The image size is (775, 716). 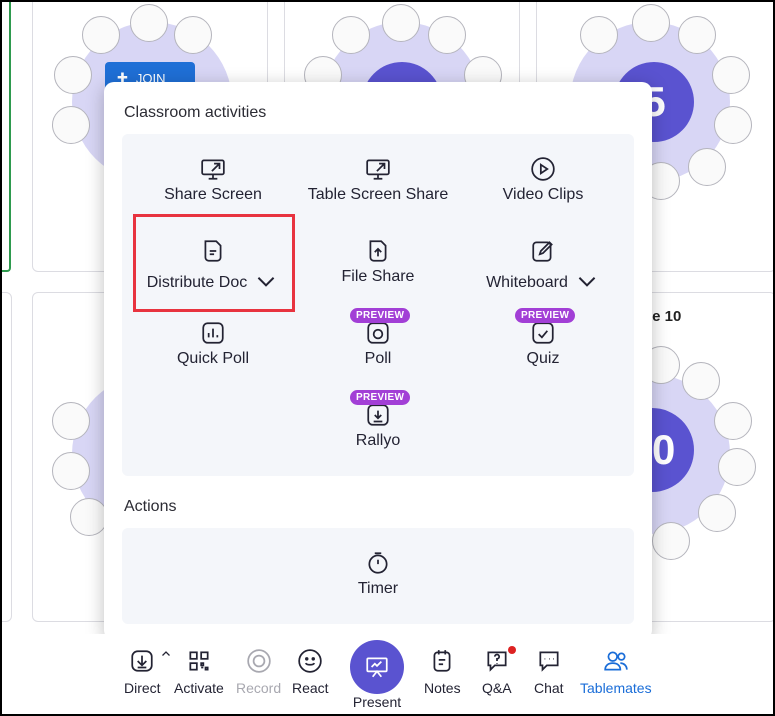 I want to click on question-icon, so click(x=497, y=661).